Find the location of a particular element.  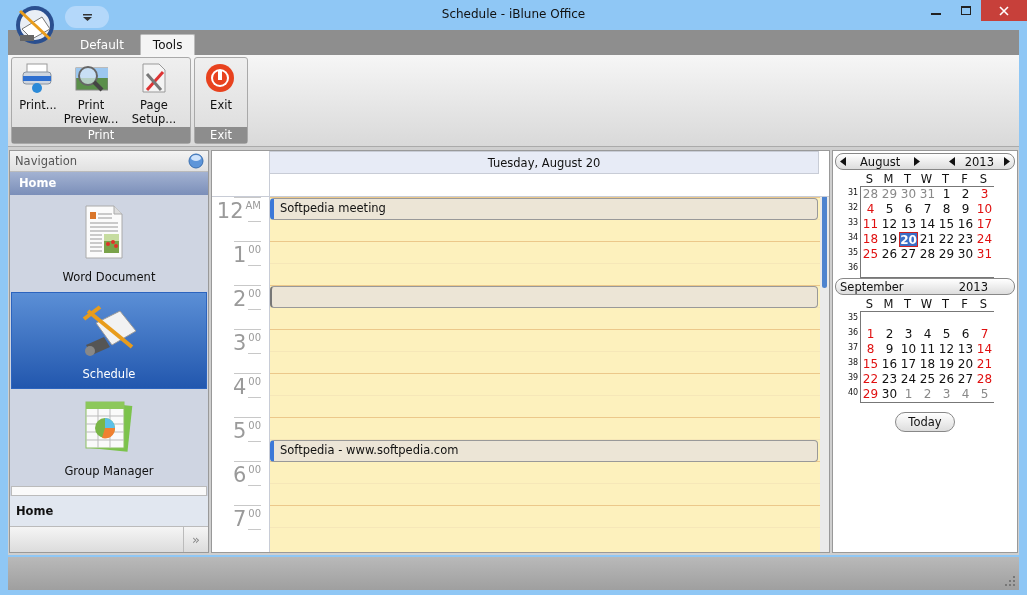

nav-item: Schedule is located at coordinates (109, 341).